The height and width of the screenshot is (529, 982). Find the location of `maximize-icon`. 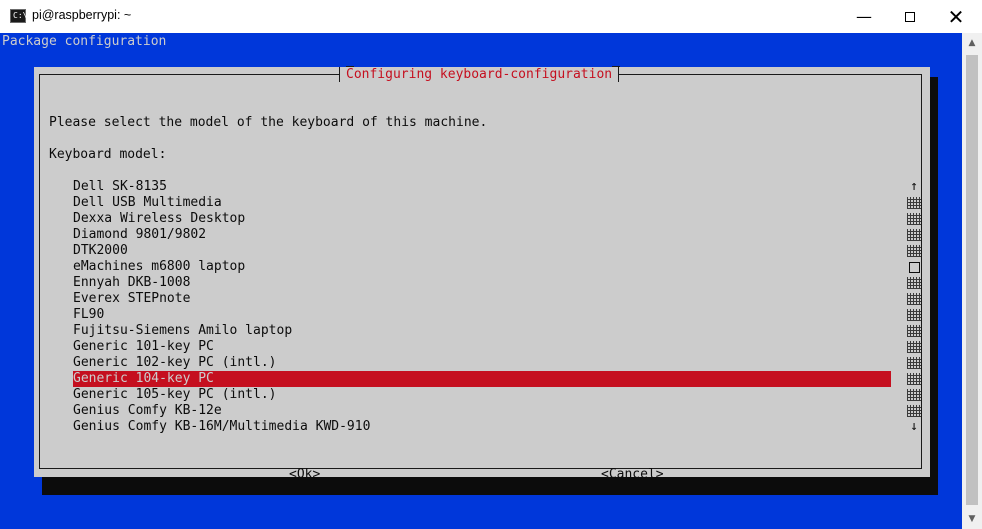

maximize-icon is located at coordinates (910, 16).